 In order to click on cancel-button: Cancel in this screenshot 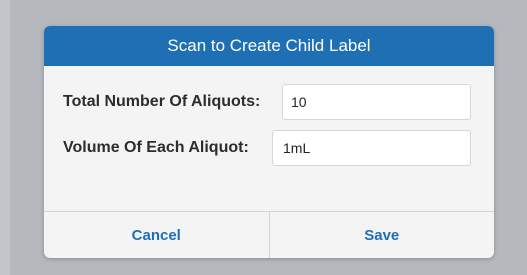, I will do `click(156, 235)`.